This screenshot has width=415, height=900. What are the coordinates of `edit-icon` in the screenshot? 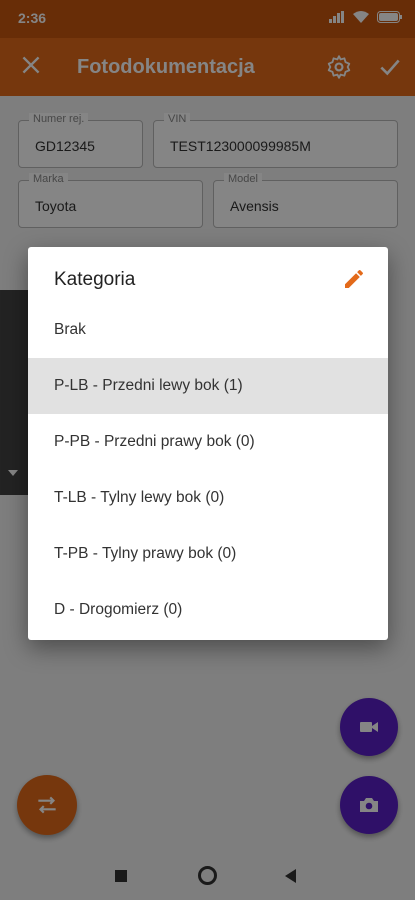 It's located at (354, 279).